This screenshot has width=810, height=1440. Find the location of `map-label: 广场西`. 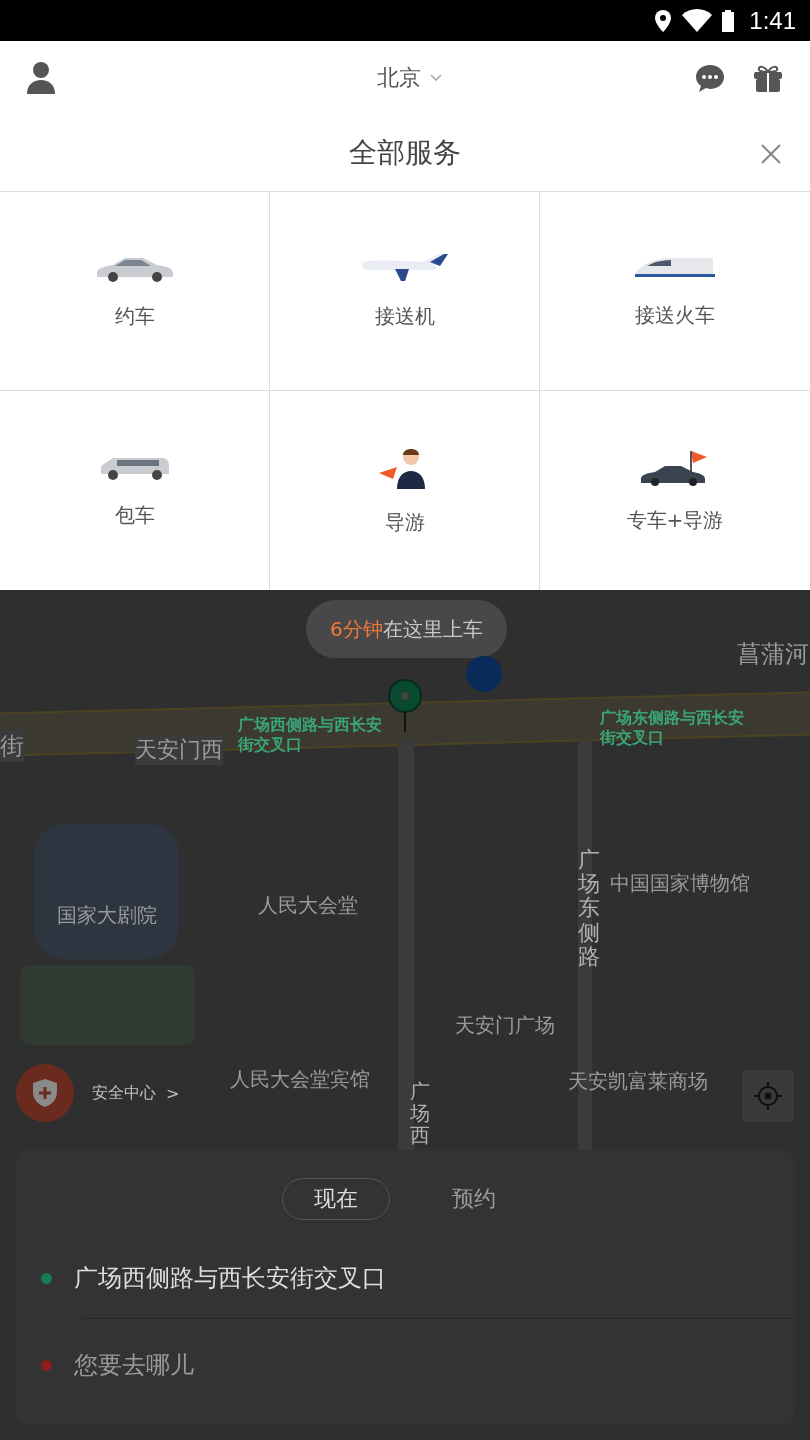

map-label: 广场西 is located at coordinates (420, 1113).